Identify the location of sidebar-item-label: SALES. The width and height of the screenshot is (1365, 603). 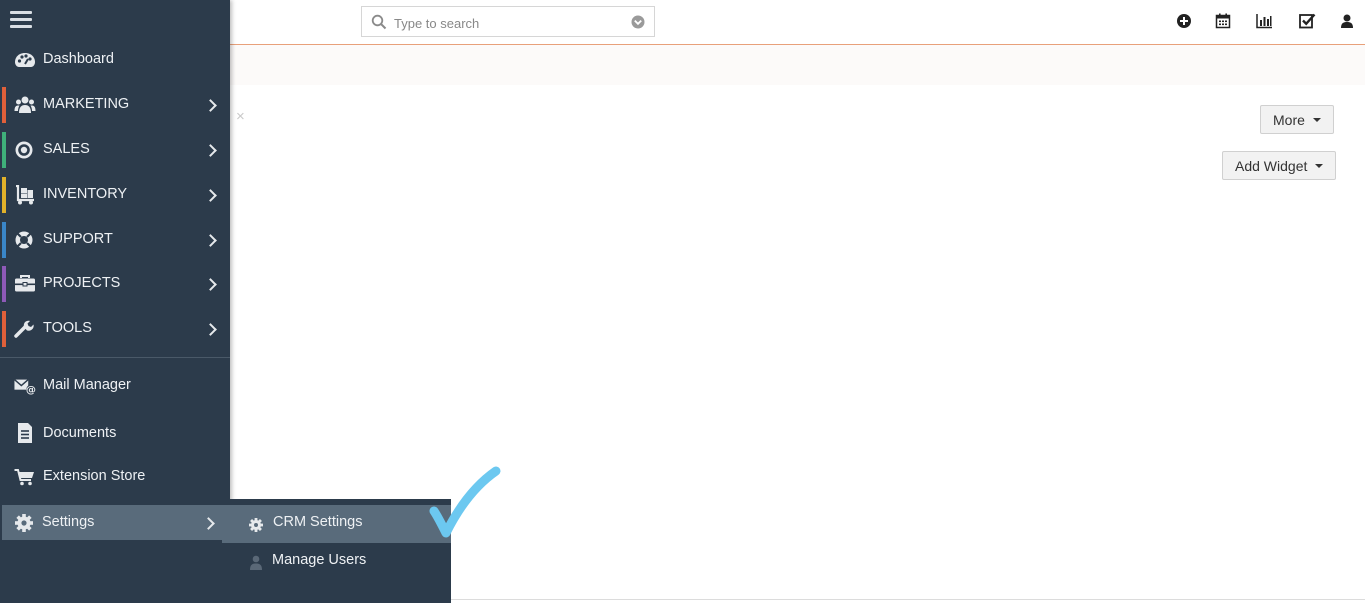
(66, 149).